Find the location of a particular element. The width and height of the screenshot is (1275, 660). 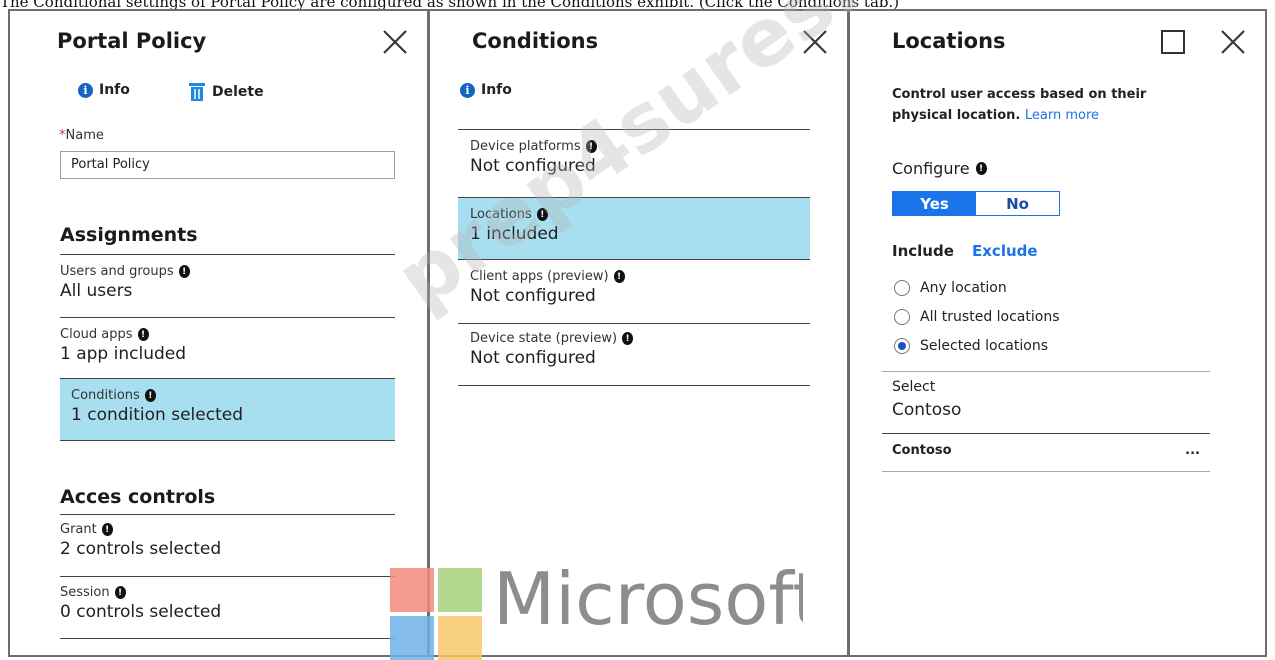

radio-label: Selected locations is located at coordinates (984, 346).